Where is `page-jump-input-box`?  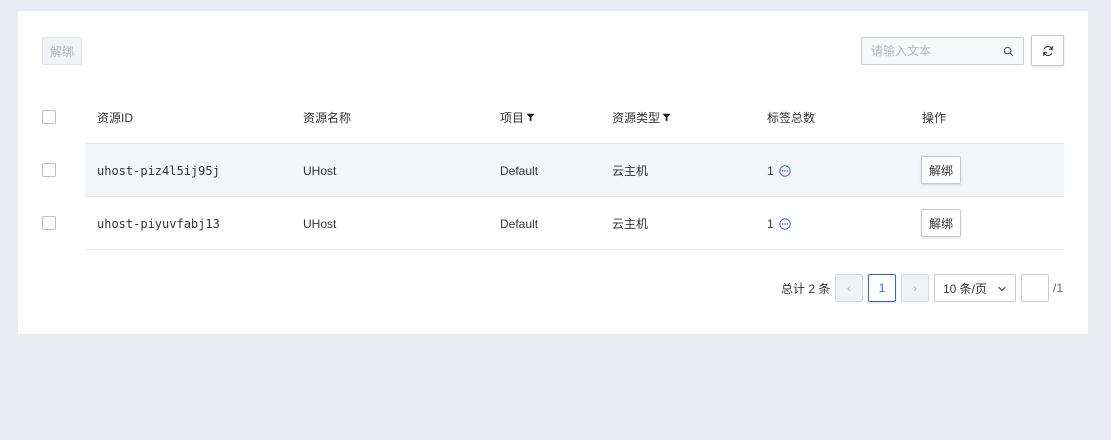 page-jump-input-box is located at coordinates (1035, 288).